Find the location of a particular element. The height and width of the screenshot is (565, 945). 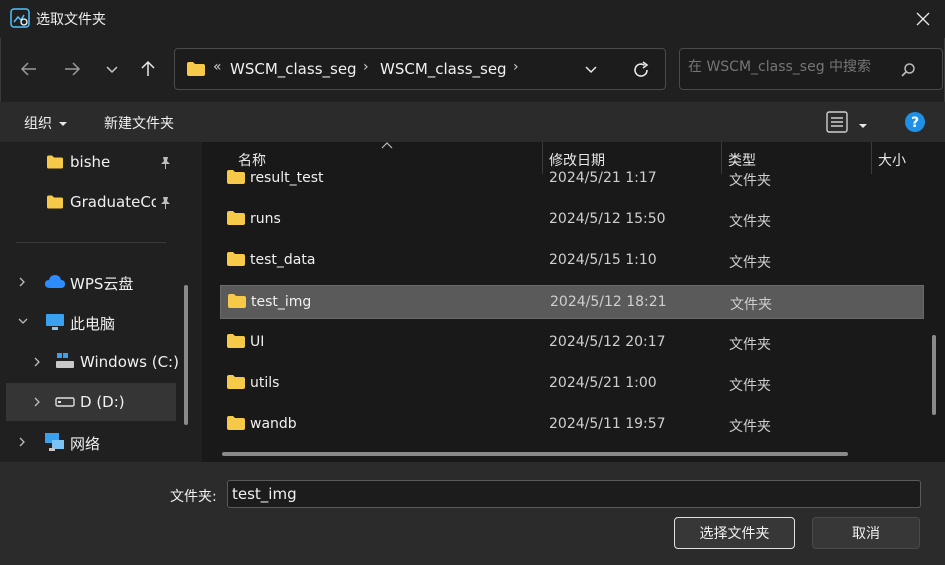

search-box is located at coordinates (811, 69).